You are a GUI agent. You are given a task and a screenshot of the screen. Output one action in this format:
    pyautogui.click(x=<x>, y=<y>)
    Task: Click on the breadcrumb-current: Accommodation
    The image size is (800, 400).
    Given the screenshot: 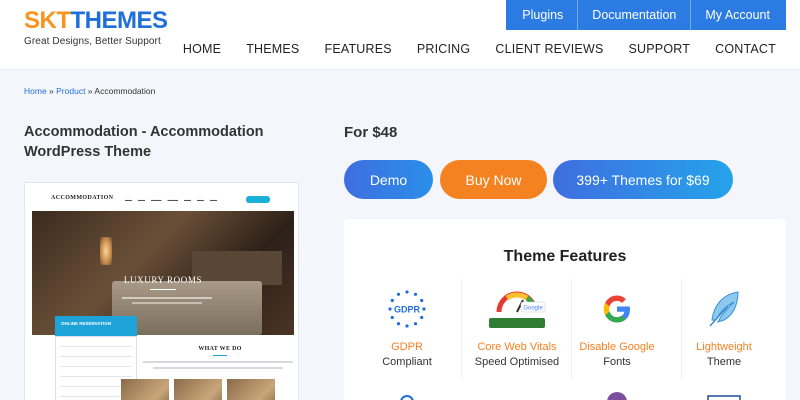 What is the action you would take?
    pyautogui.click(x=125, y=91)
    